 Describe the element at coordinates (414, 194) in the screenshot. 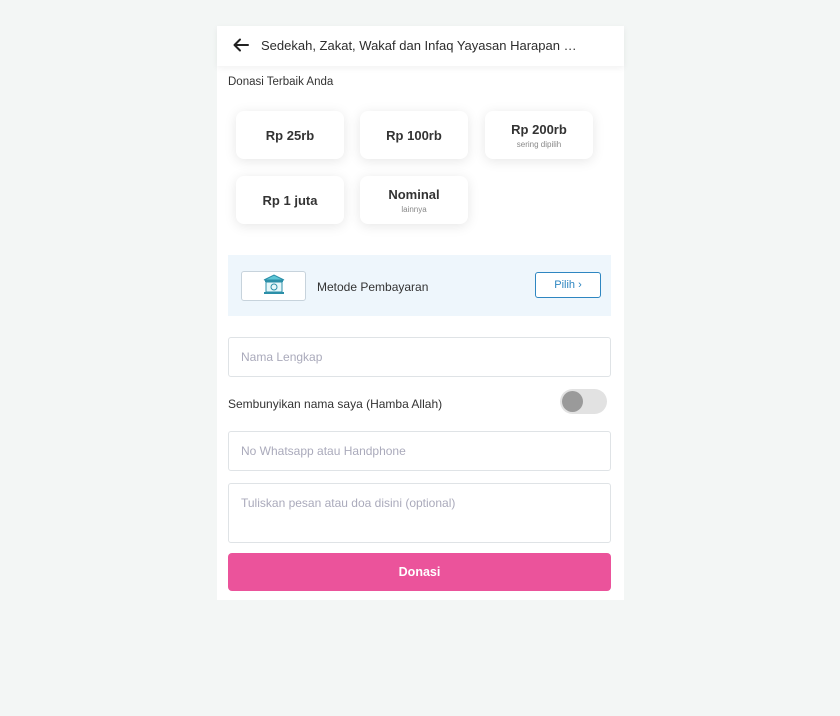

I see `amount-value: Nominal` at that location.